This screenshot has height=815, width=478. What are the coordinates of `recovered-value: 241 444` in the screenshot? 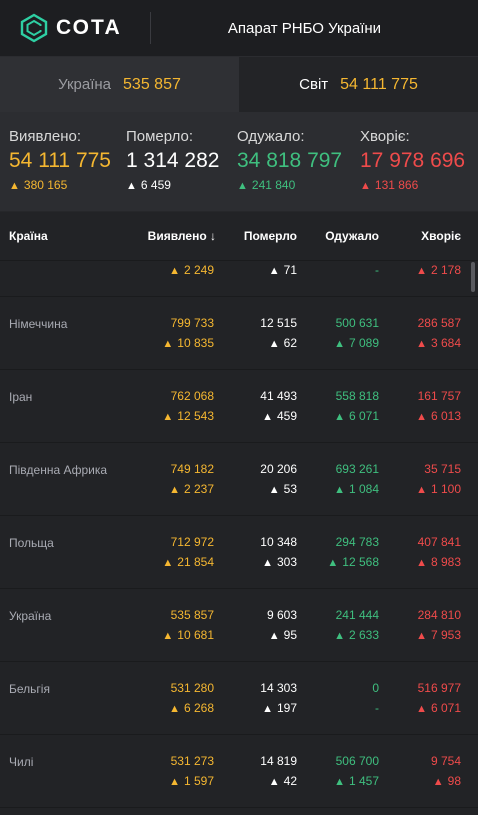 It's located at (357, 615).